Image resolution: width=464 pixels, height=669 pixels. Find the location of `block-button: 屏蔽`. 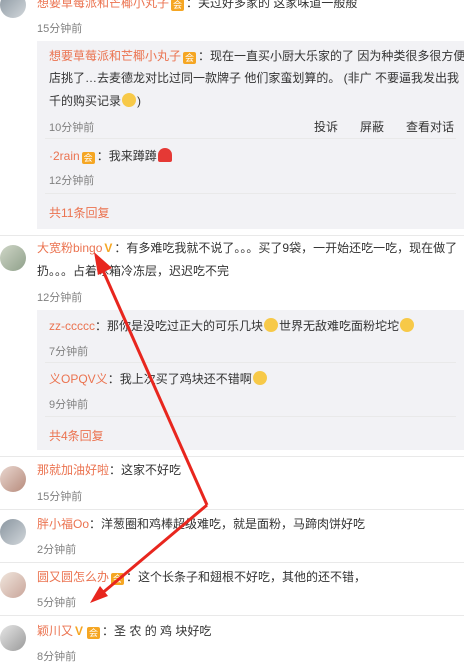

block-button: 屏蔽 is located at coordinates (372, 127).